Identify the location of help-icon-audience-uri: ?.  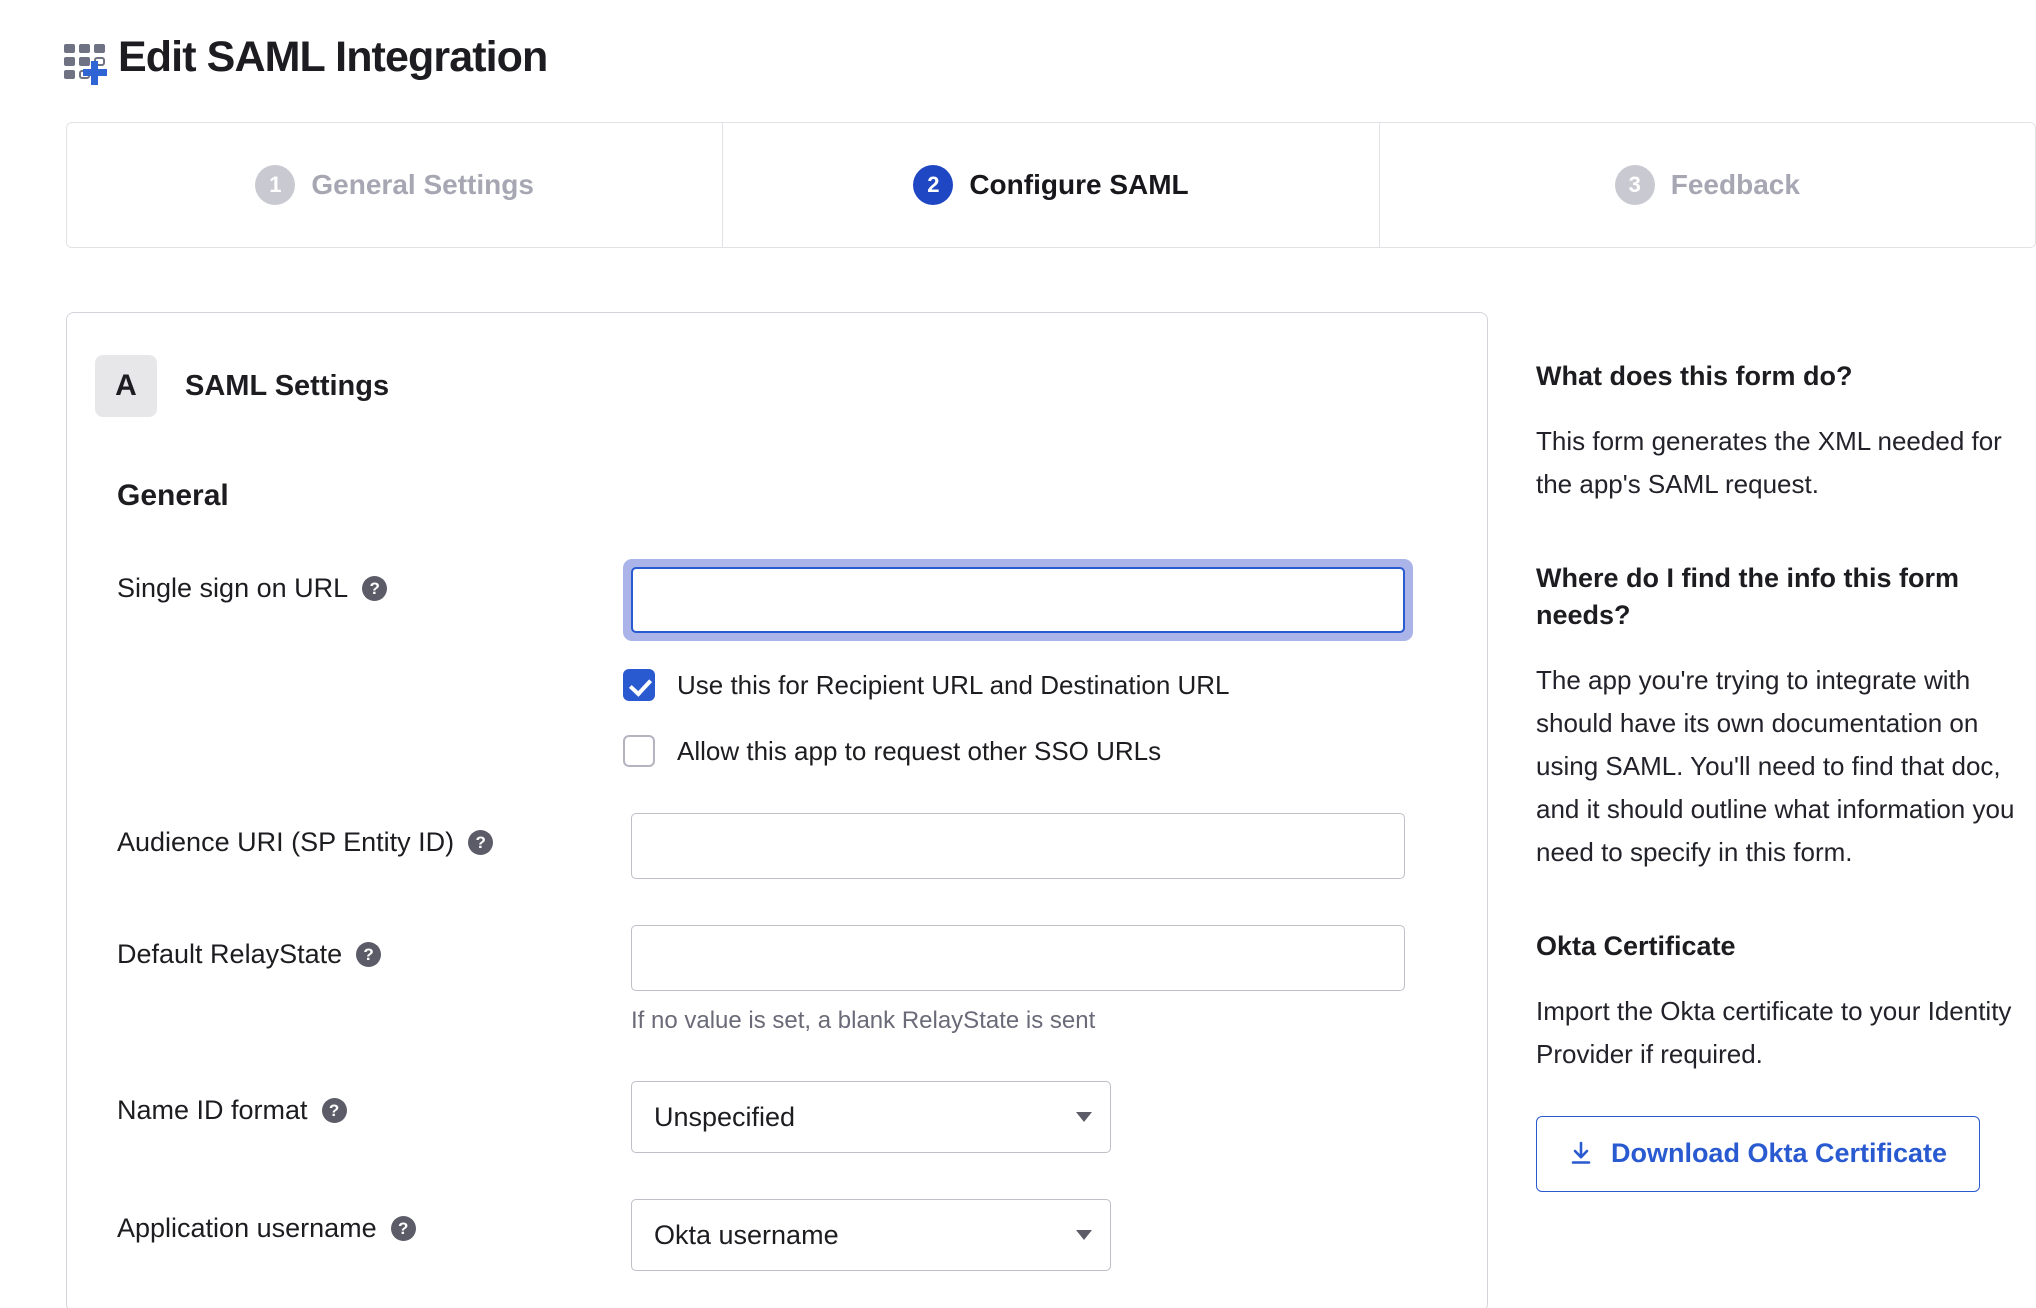
(481, 842).